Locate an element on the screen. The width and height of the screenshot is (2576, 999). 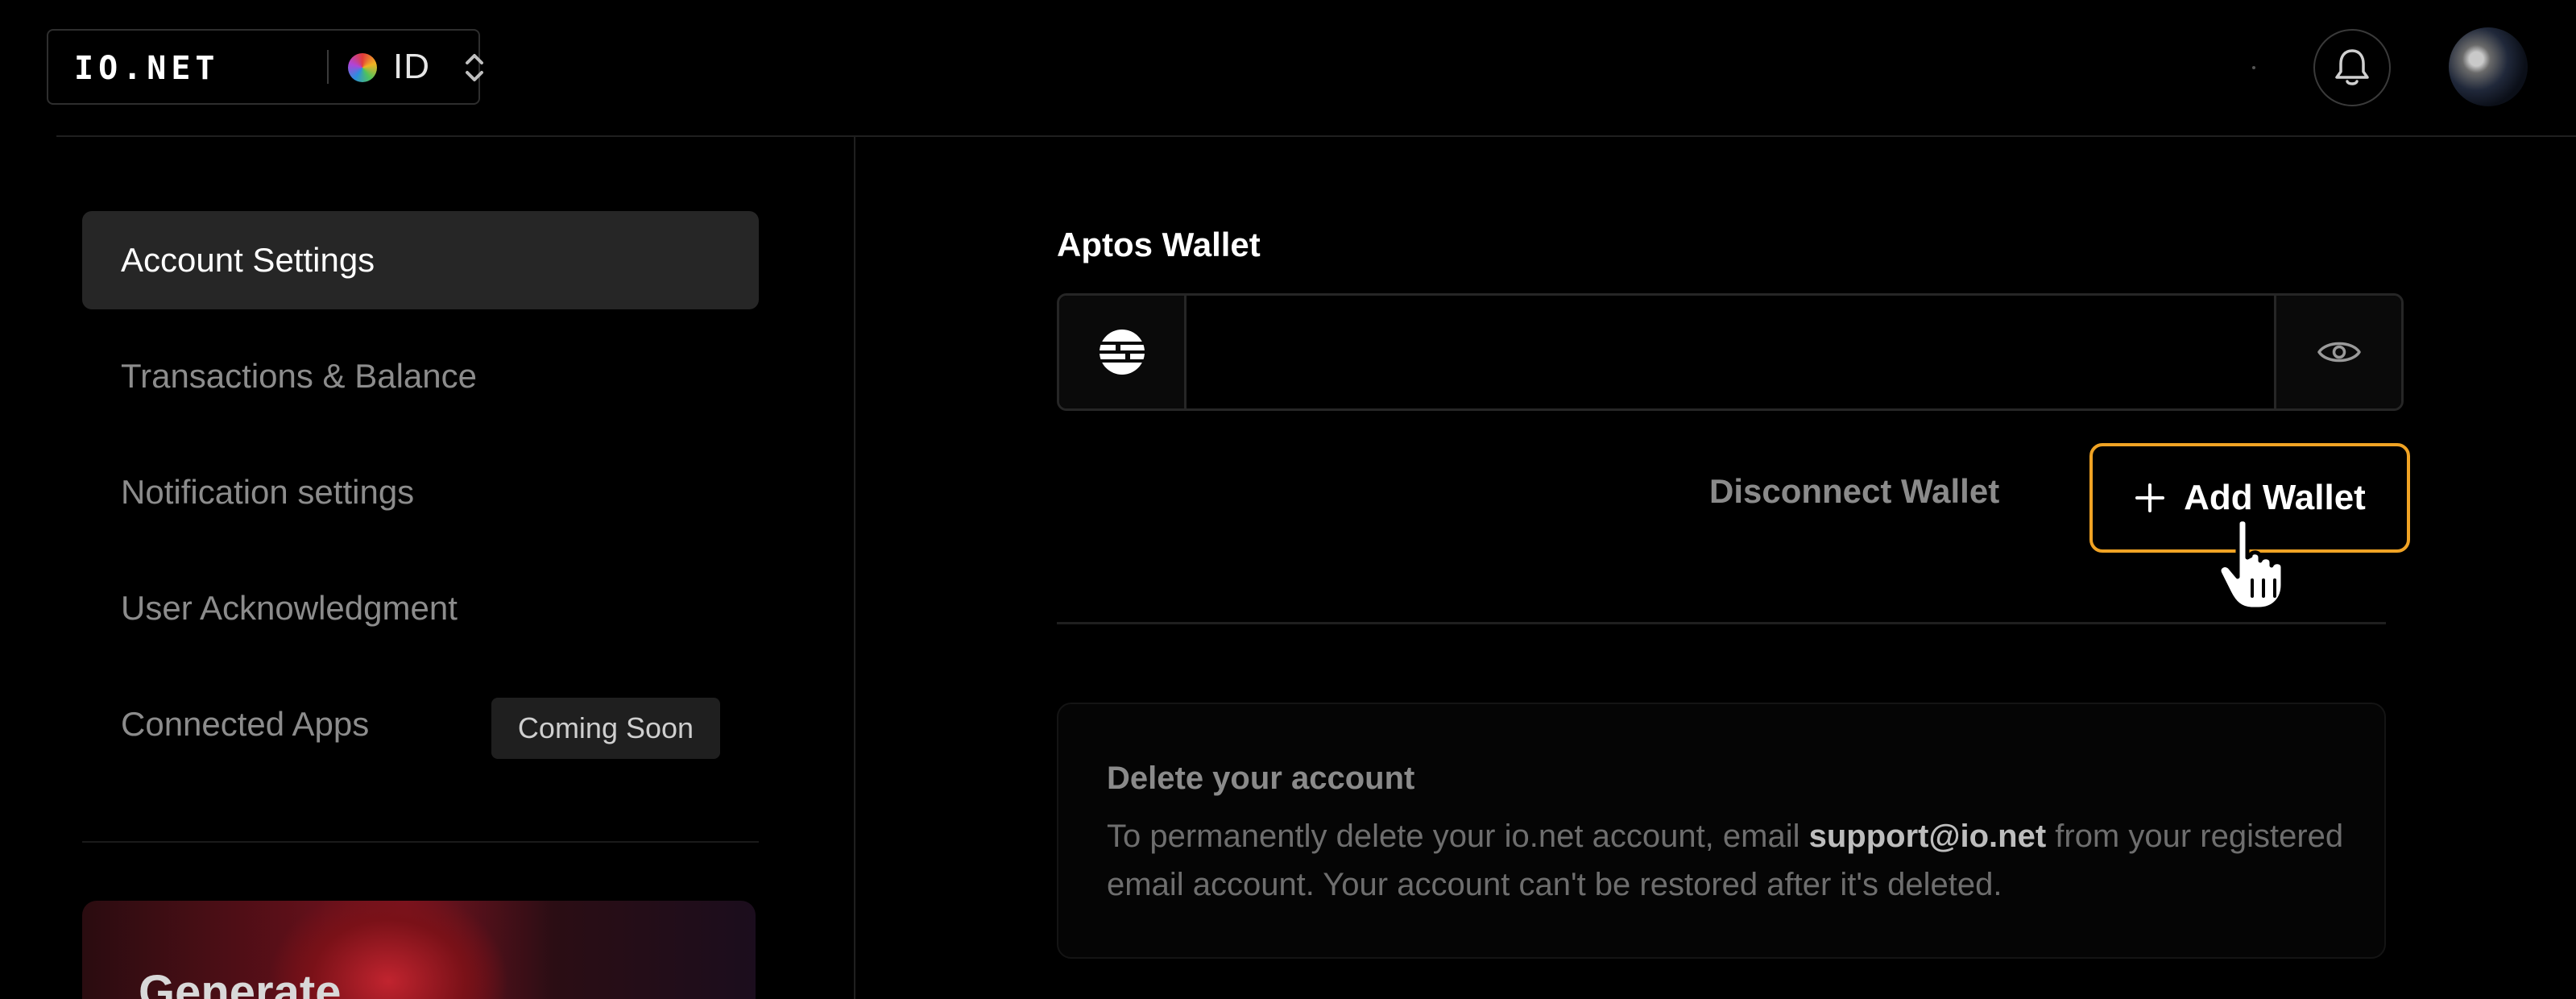
sidebar-border is located at coordinates (854, 568).